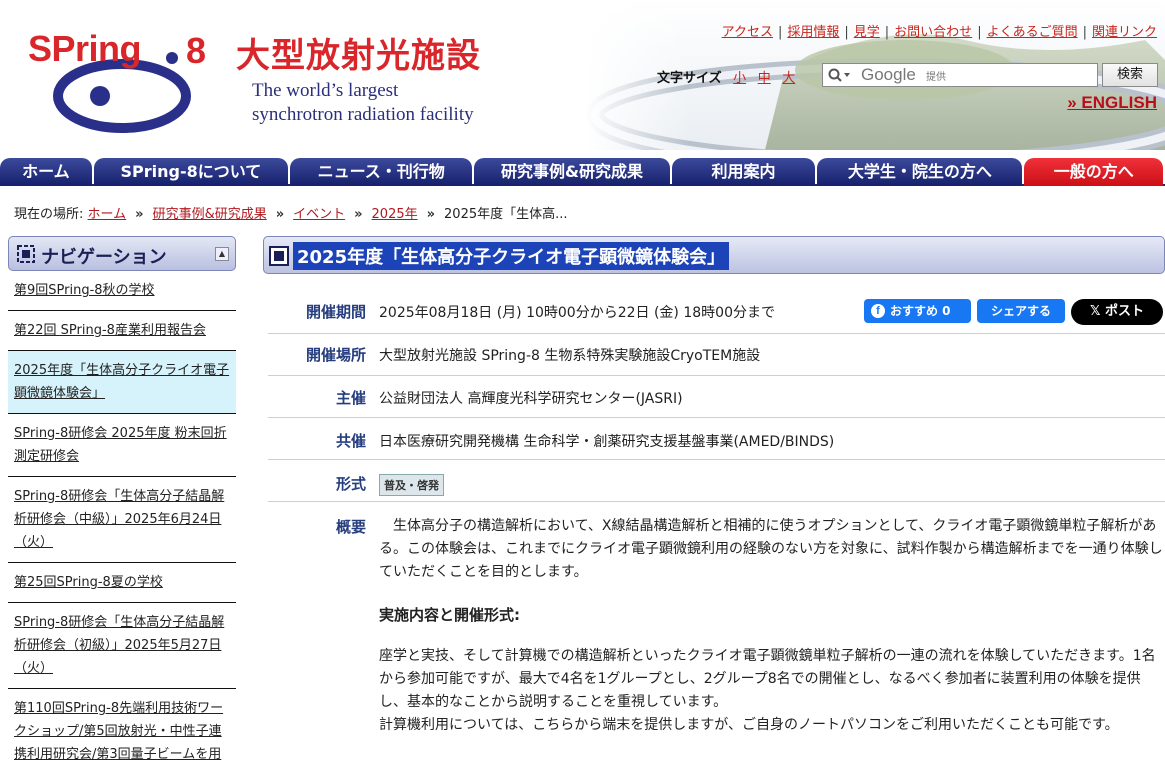 This screenshot has width=1165, height=766. I want to click on site-tagline-line1: The world’s largest, so click(325, 90).